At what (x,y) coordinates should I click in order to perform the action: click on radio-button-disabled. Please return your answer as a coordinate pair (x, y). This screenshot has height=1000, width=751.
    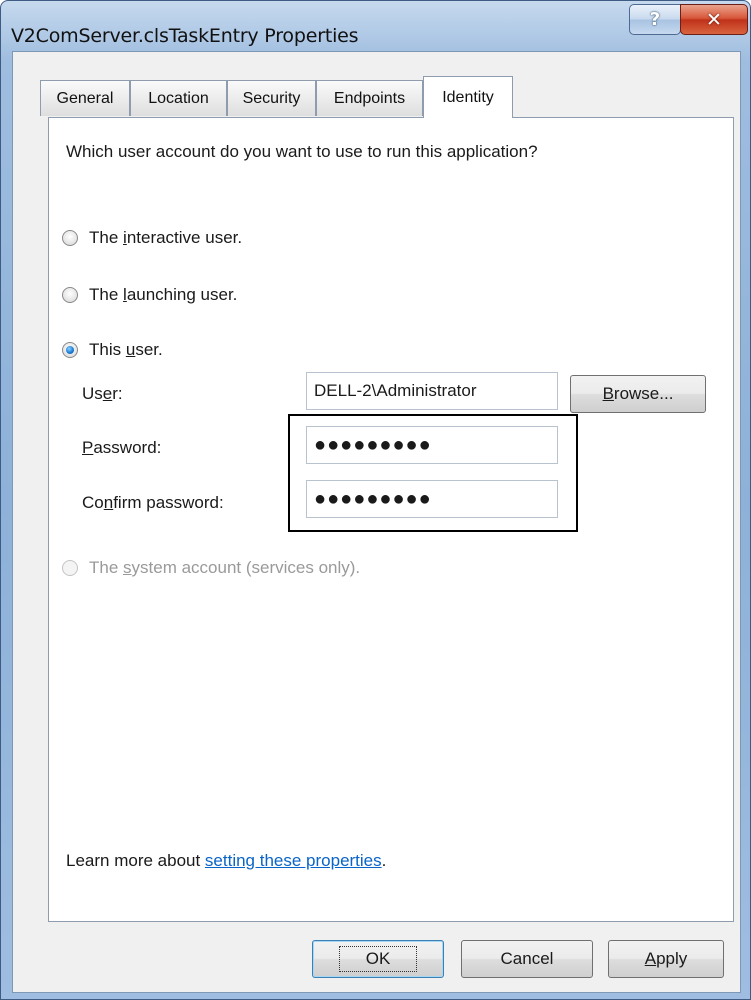
    Looking at the image, I should click on (70, 568).